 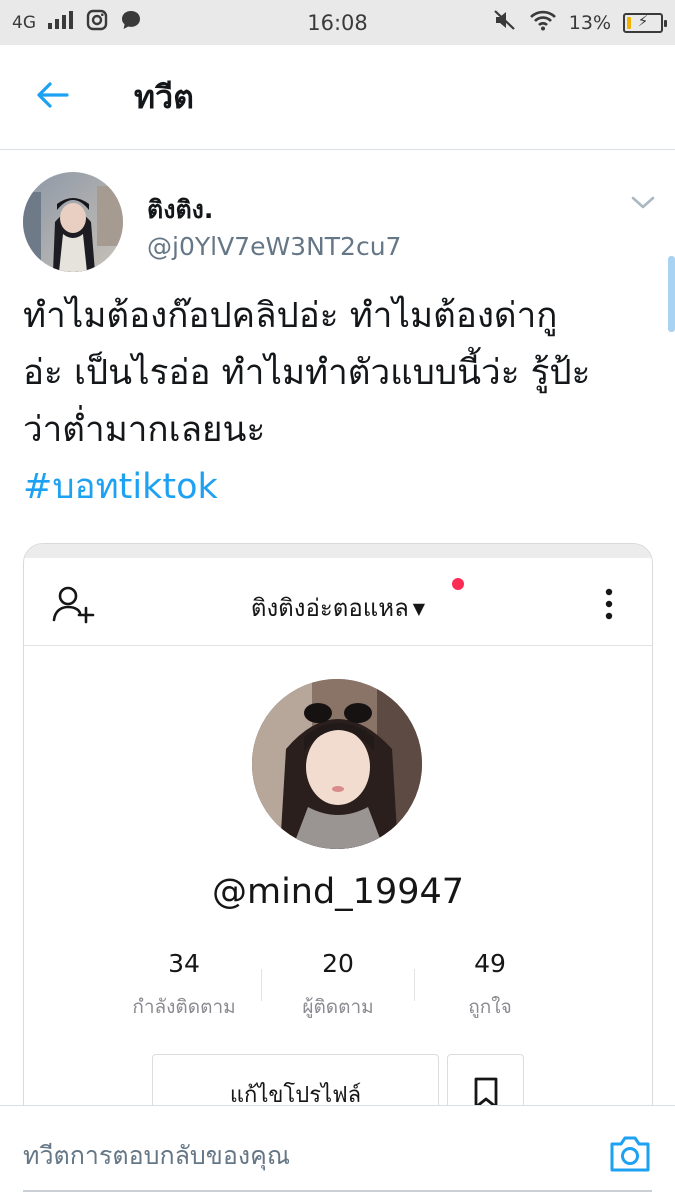 What do you see at coordinates (338, 963) in the screenshot?
I see `stat-value: 20` at bounding box center [338, 963].